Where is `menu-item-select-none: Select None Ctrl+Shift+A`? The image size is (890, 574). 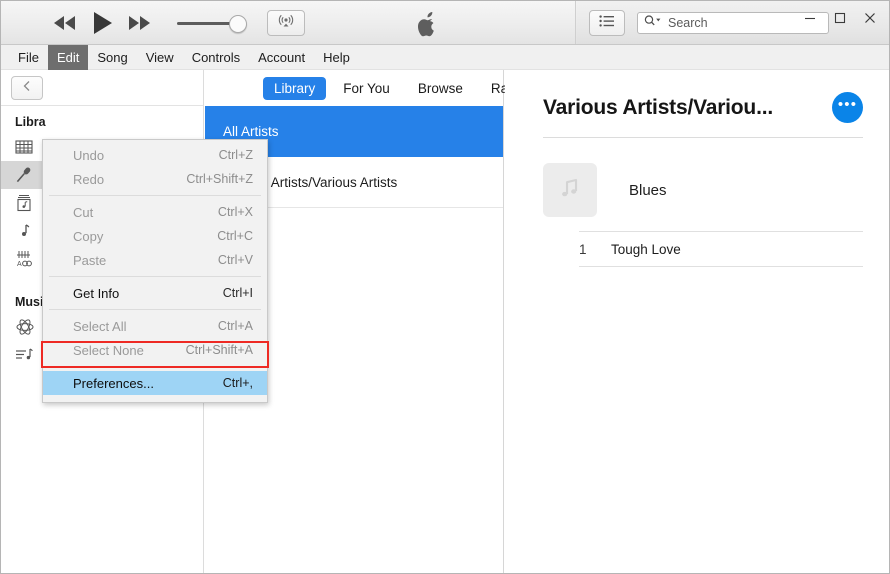
menu-item-select-none: Select None Ctrl+Shift+A is located at coordinates (155, 350).